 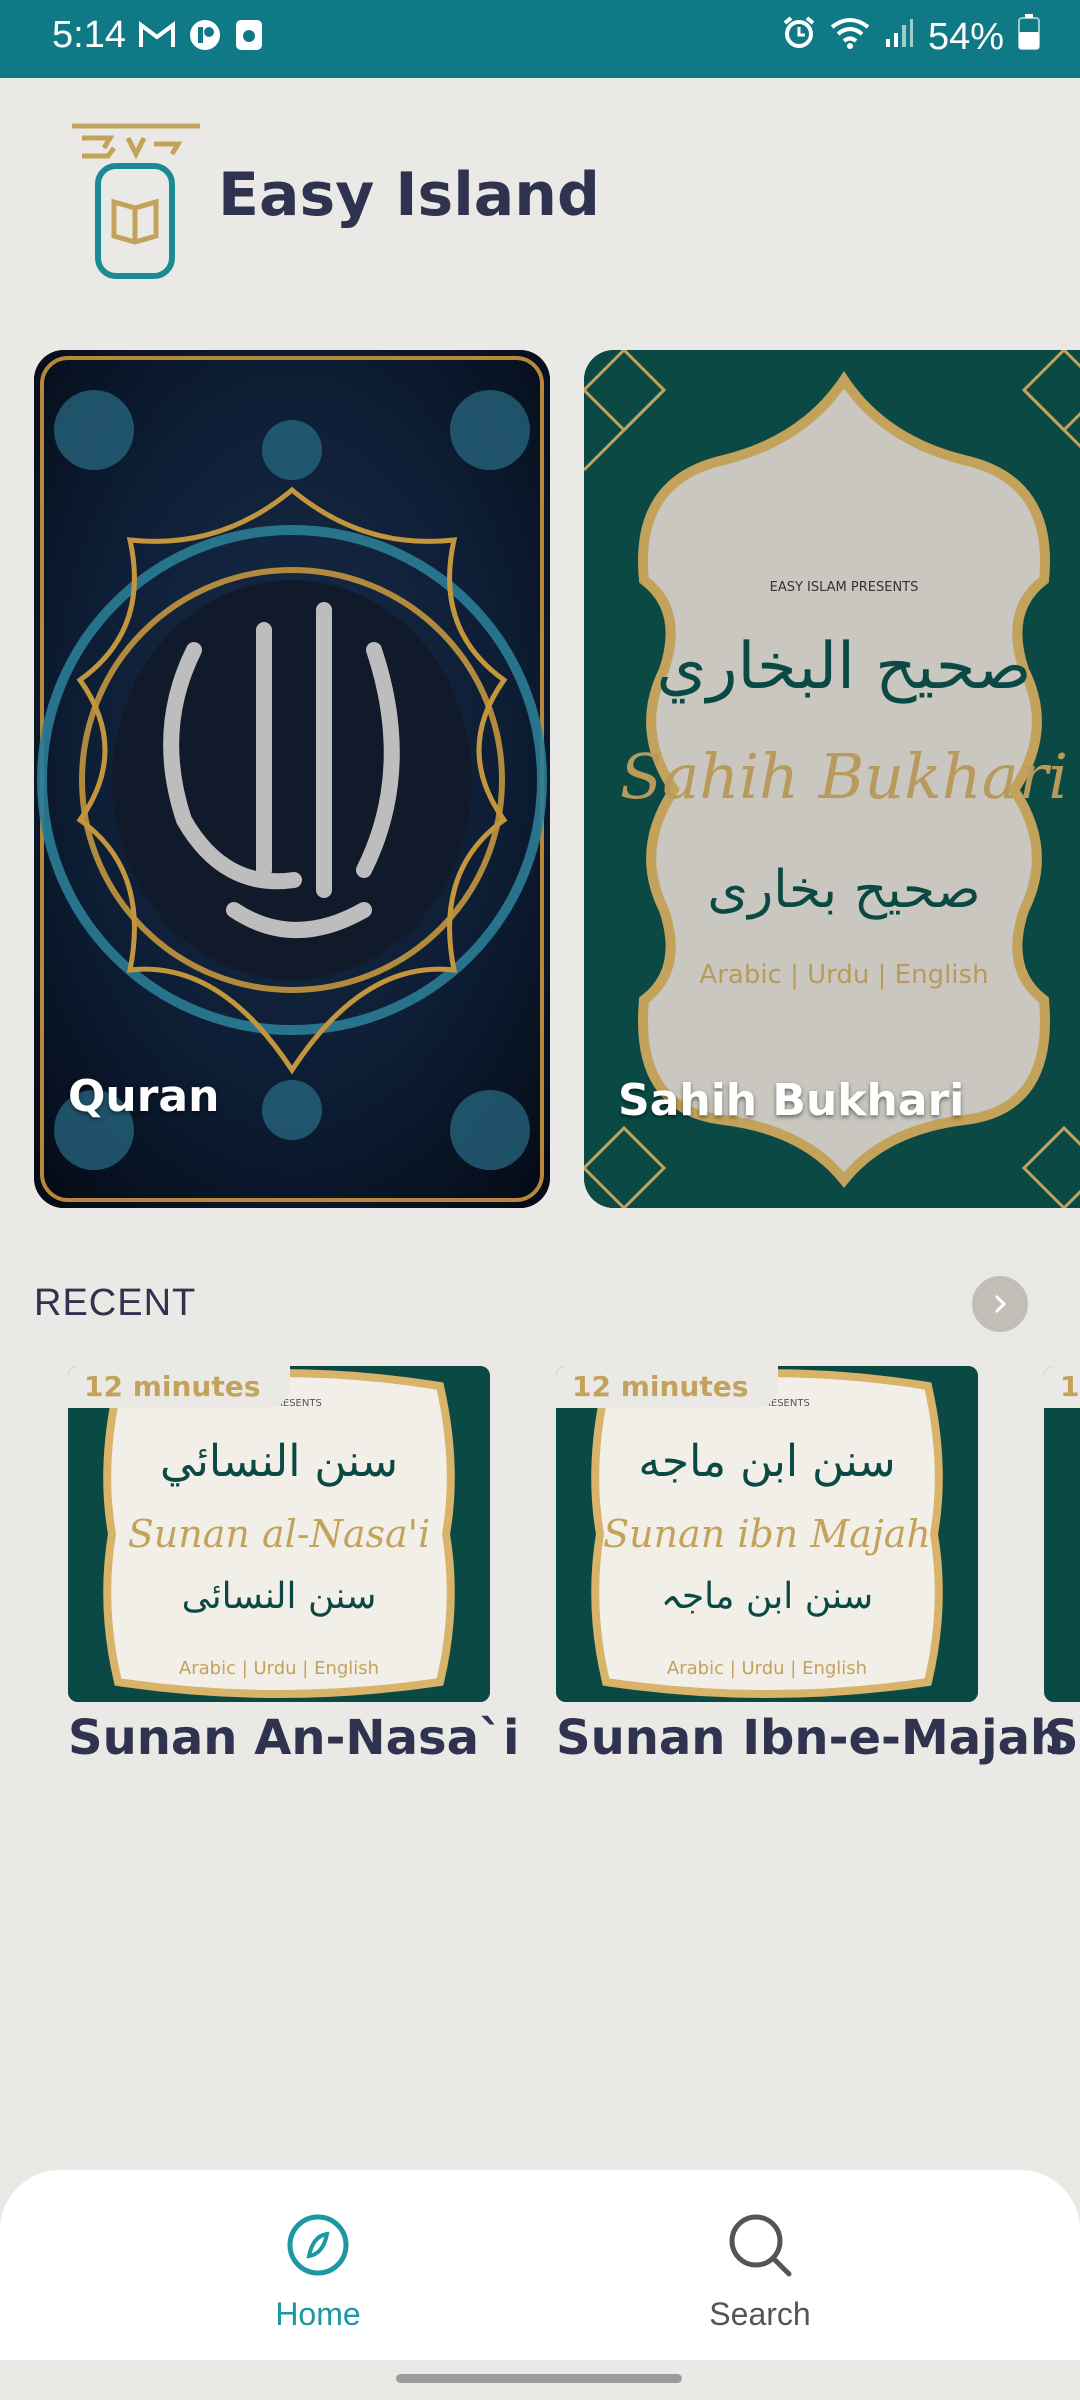 What do you see at coordinates (249, 37) in the screenshot?
I see `screenshot-icon` at bounding box center [249, 37].